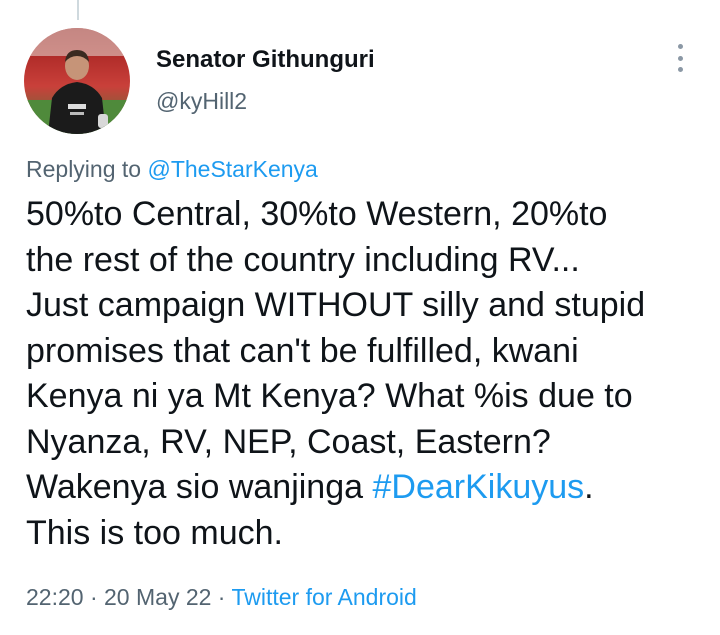 The width and height of the screenshot is (720, 635). What do you see at coordinates (87, 169) in the screenshot?
I see `replying-to-label: Replying to` at bounding box center [87, 169].